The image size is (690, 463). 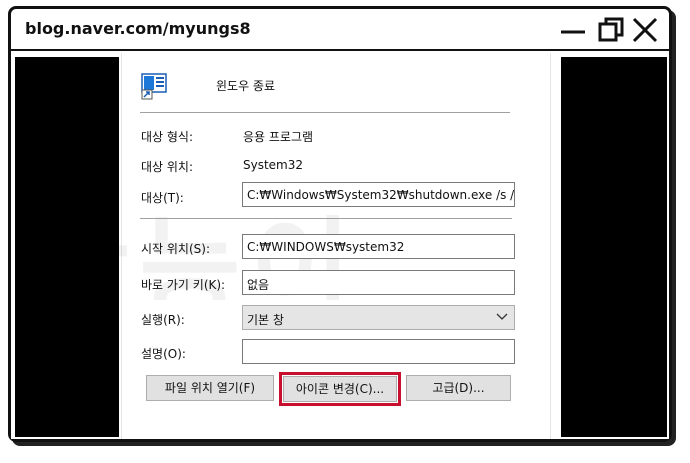 What do you see at coordinates (167, 137) in the screenshot?
I see `target-type-label: 대상 형식:` at bounding box center [167, 137].